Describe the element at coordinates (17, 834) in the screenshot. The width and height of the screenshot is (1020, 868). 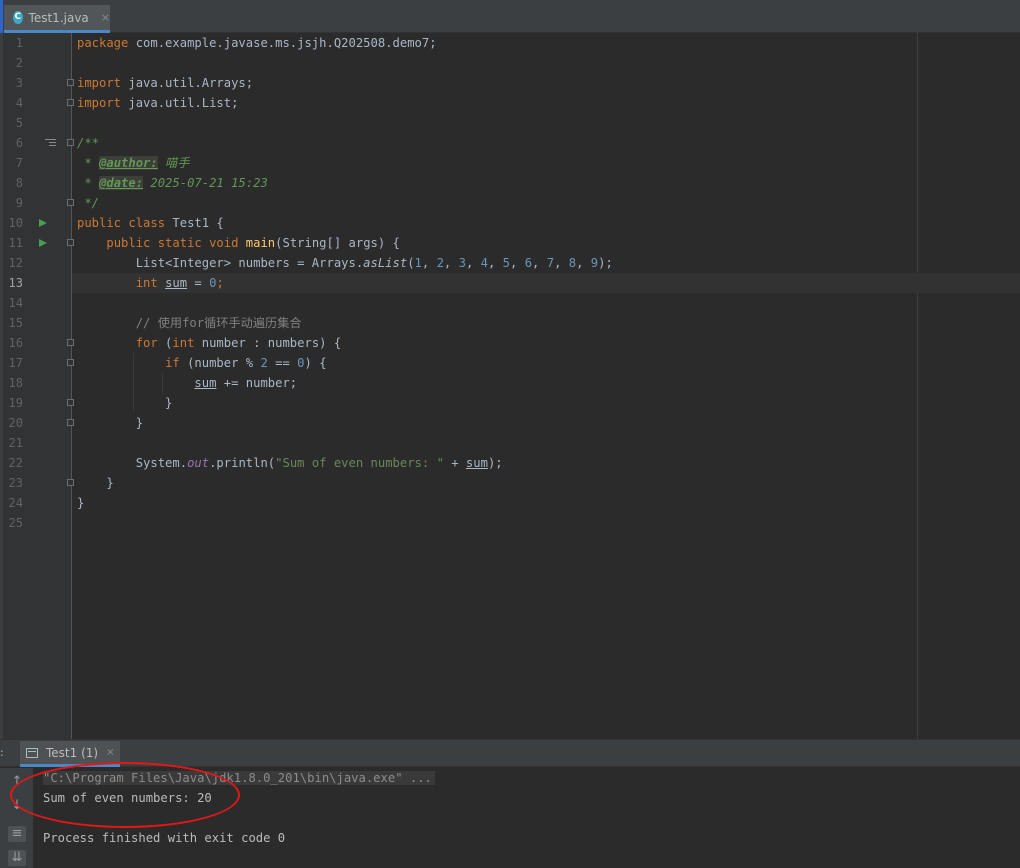
I see `soft-wrap-icon: ≡` at that location.